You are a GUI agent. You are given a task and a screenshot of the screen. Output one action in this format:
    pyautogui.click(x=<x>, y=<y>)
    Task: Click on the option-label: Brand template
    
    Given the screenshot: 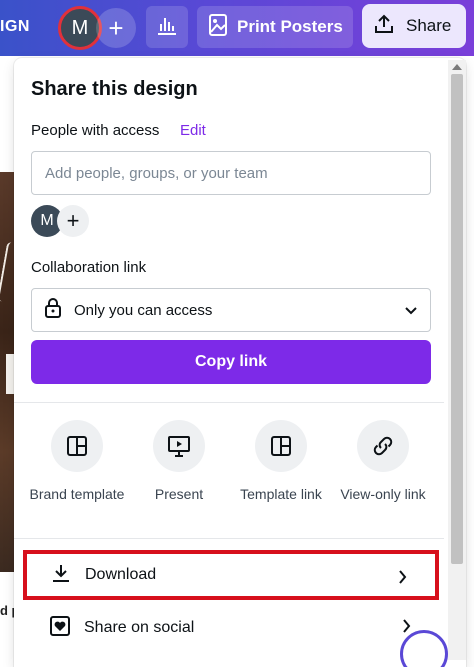 What is the action you would take?
    pyautogui.click(x=77, y=494)
    